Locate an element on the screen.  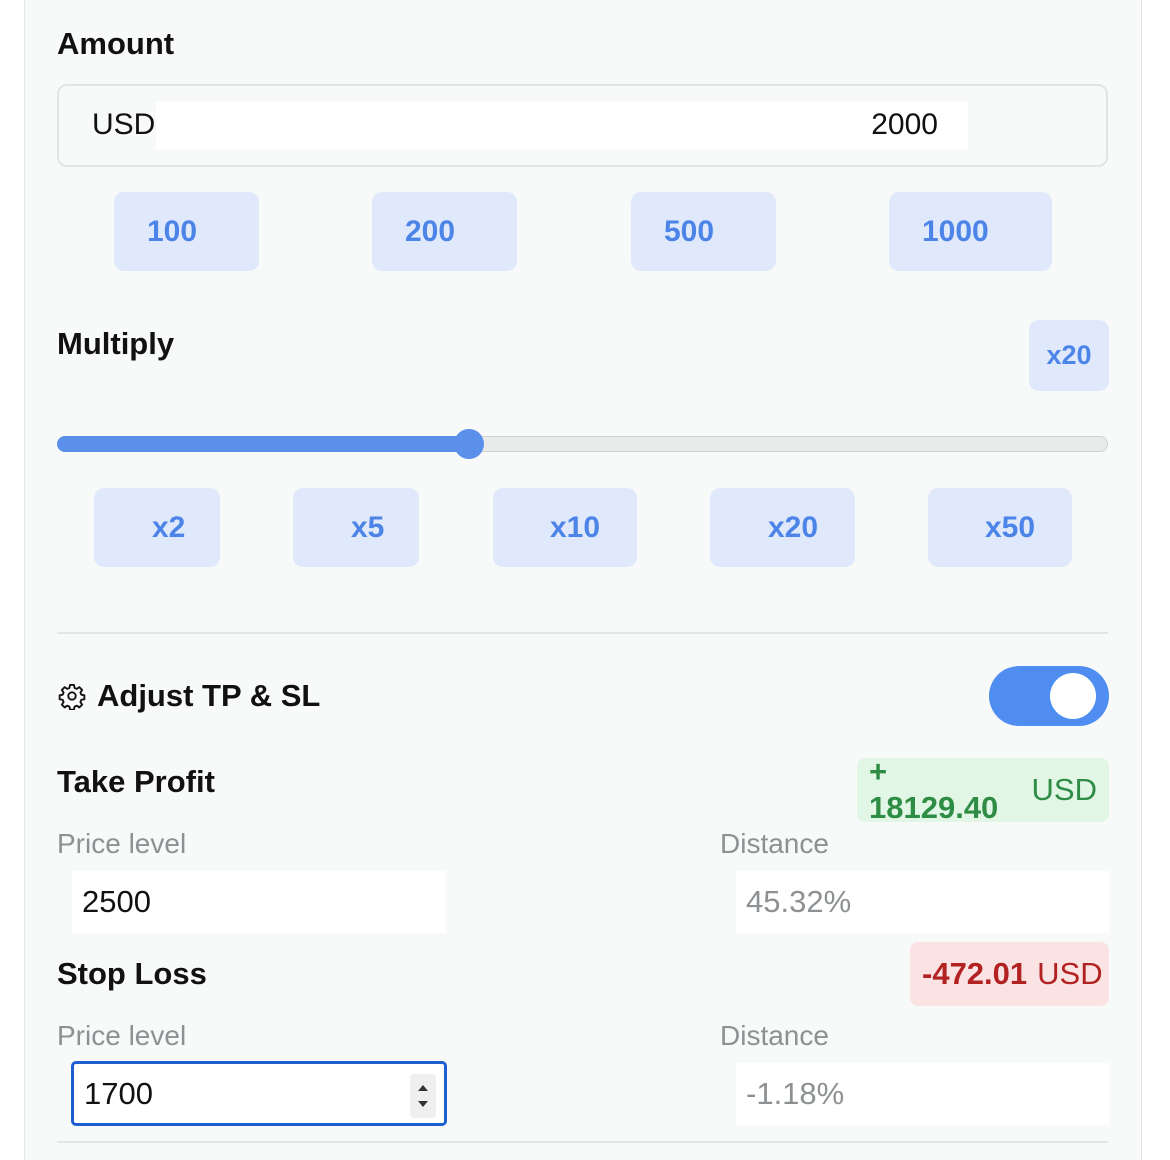
amount-preset-500: 500 is located at coordinates (703, 231).